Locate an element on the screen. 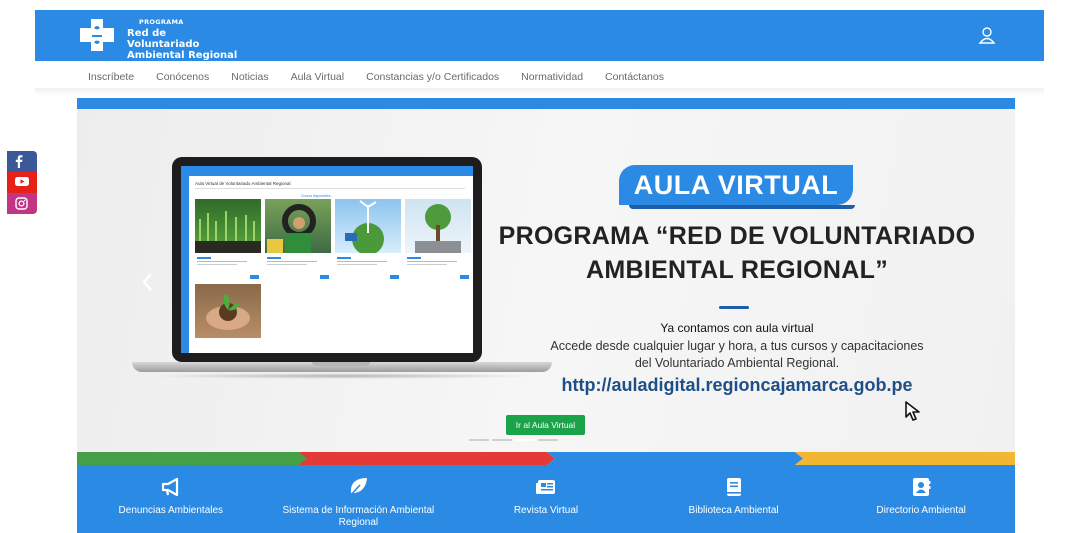  screen-subtitle: Cursos disponibles is located at coordinates (316, 196).